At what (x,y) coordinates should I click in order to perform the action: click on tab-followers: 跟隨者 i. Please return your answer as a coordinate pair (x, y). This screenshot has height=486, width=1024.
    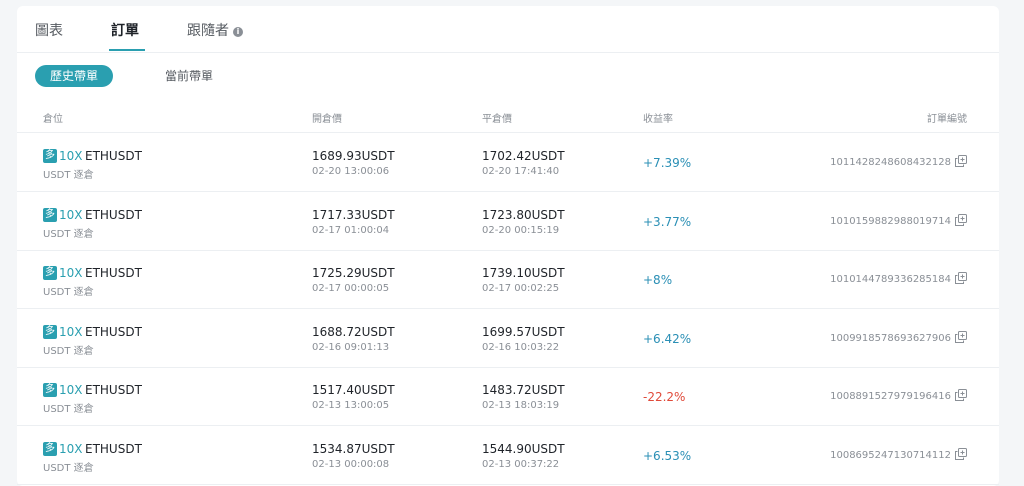
    Looking at the image, I should click on (215, 30).